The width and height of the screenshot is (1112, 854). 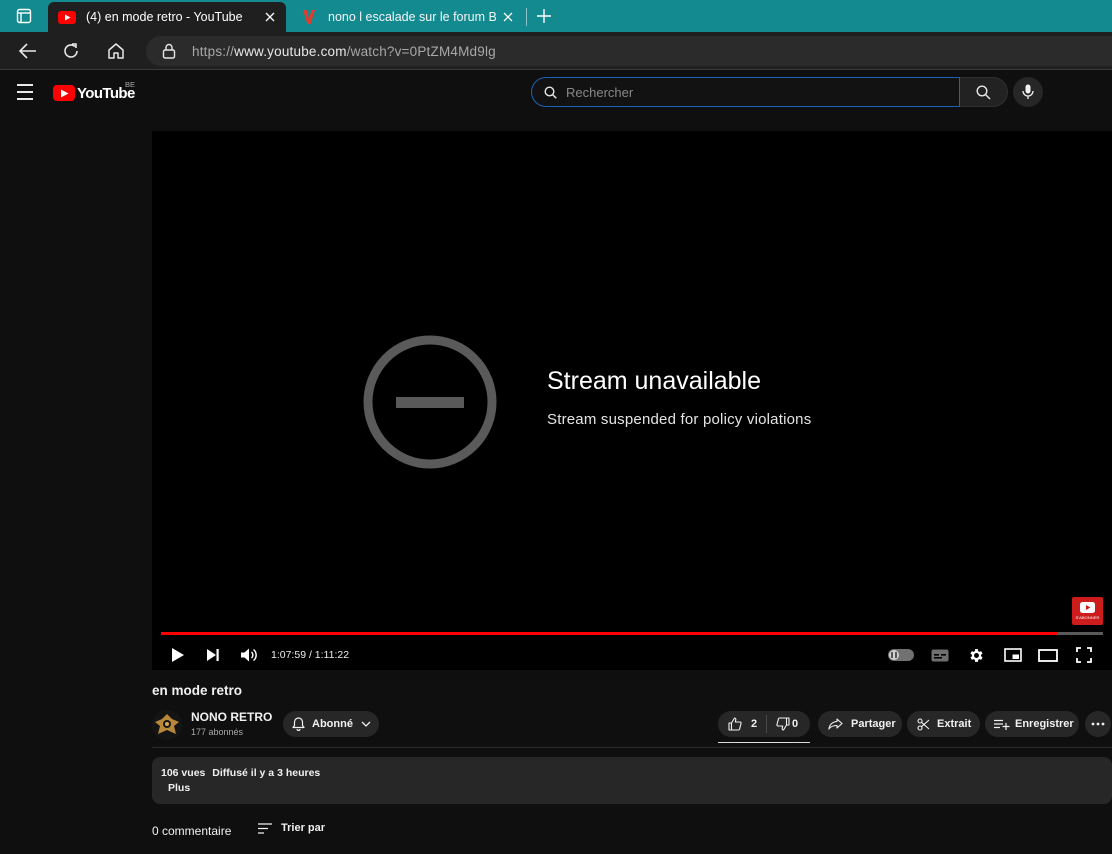 What do you see at coordinates (130, 84) in the screenshot?
I see `region-code: BE` at bounding box center [130, 84].